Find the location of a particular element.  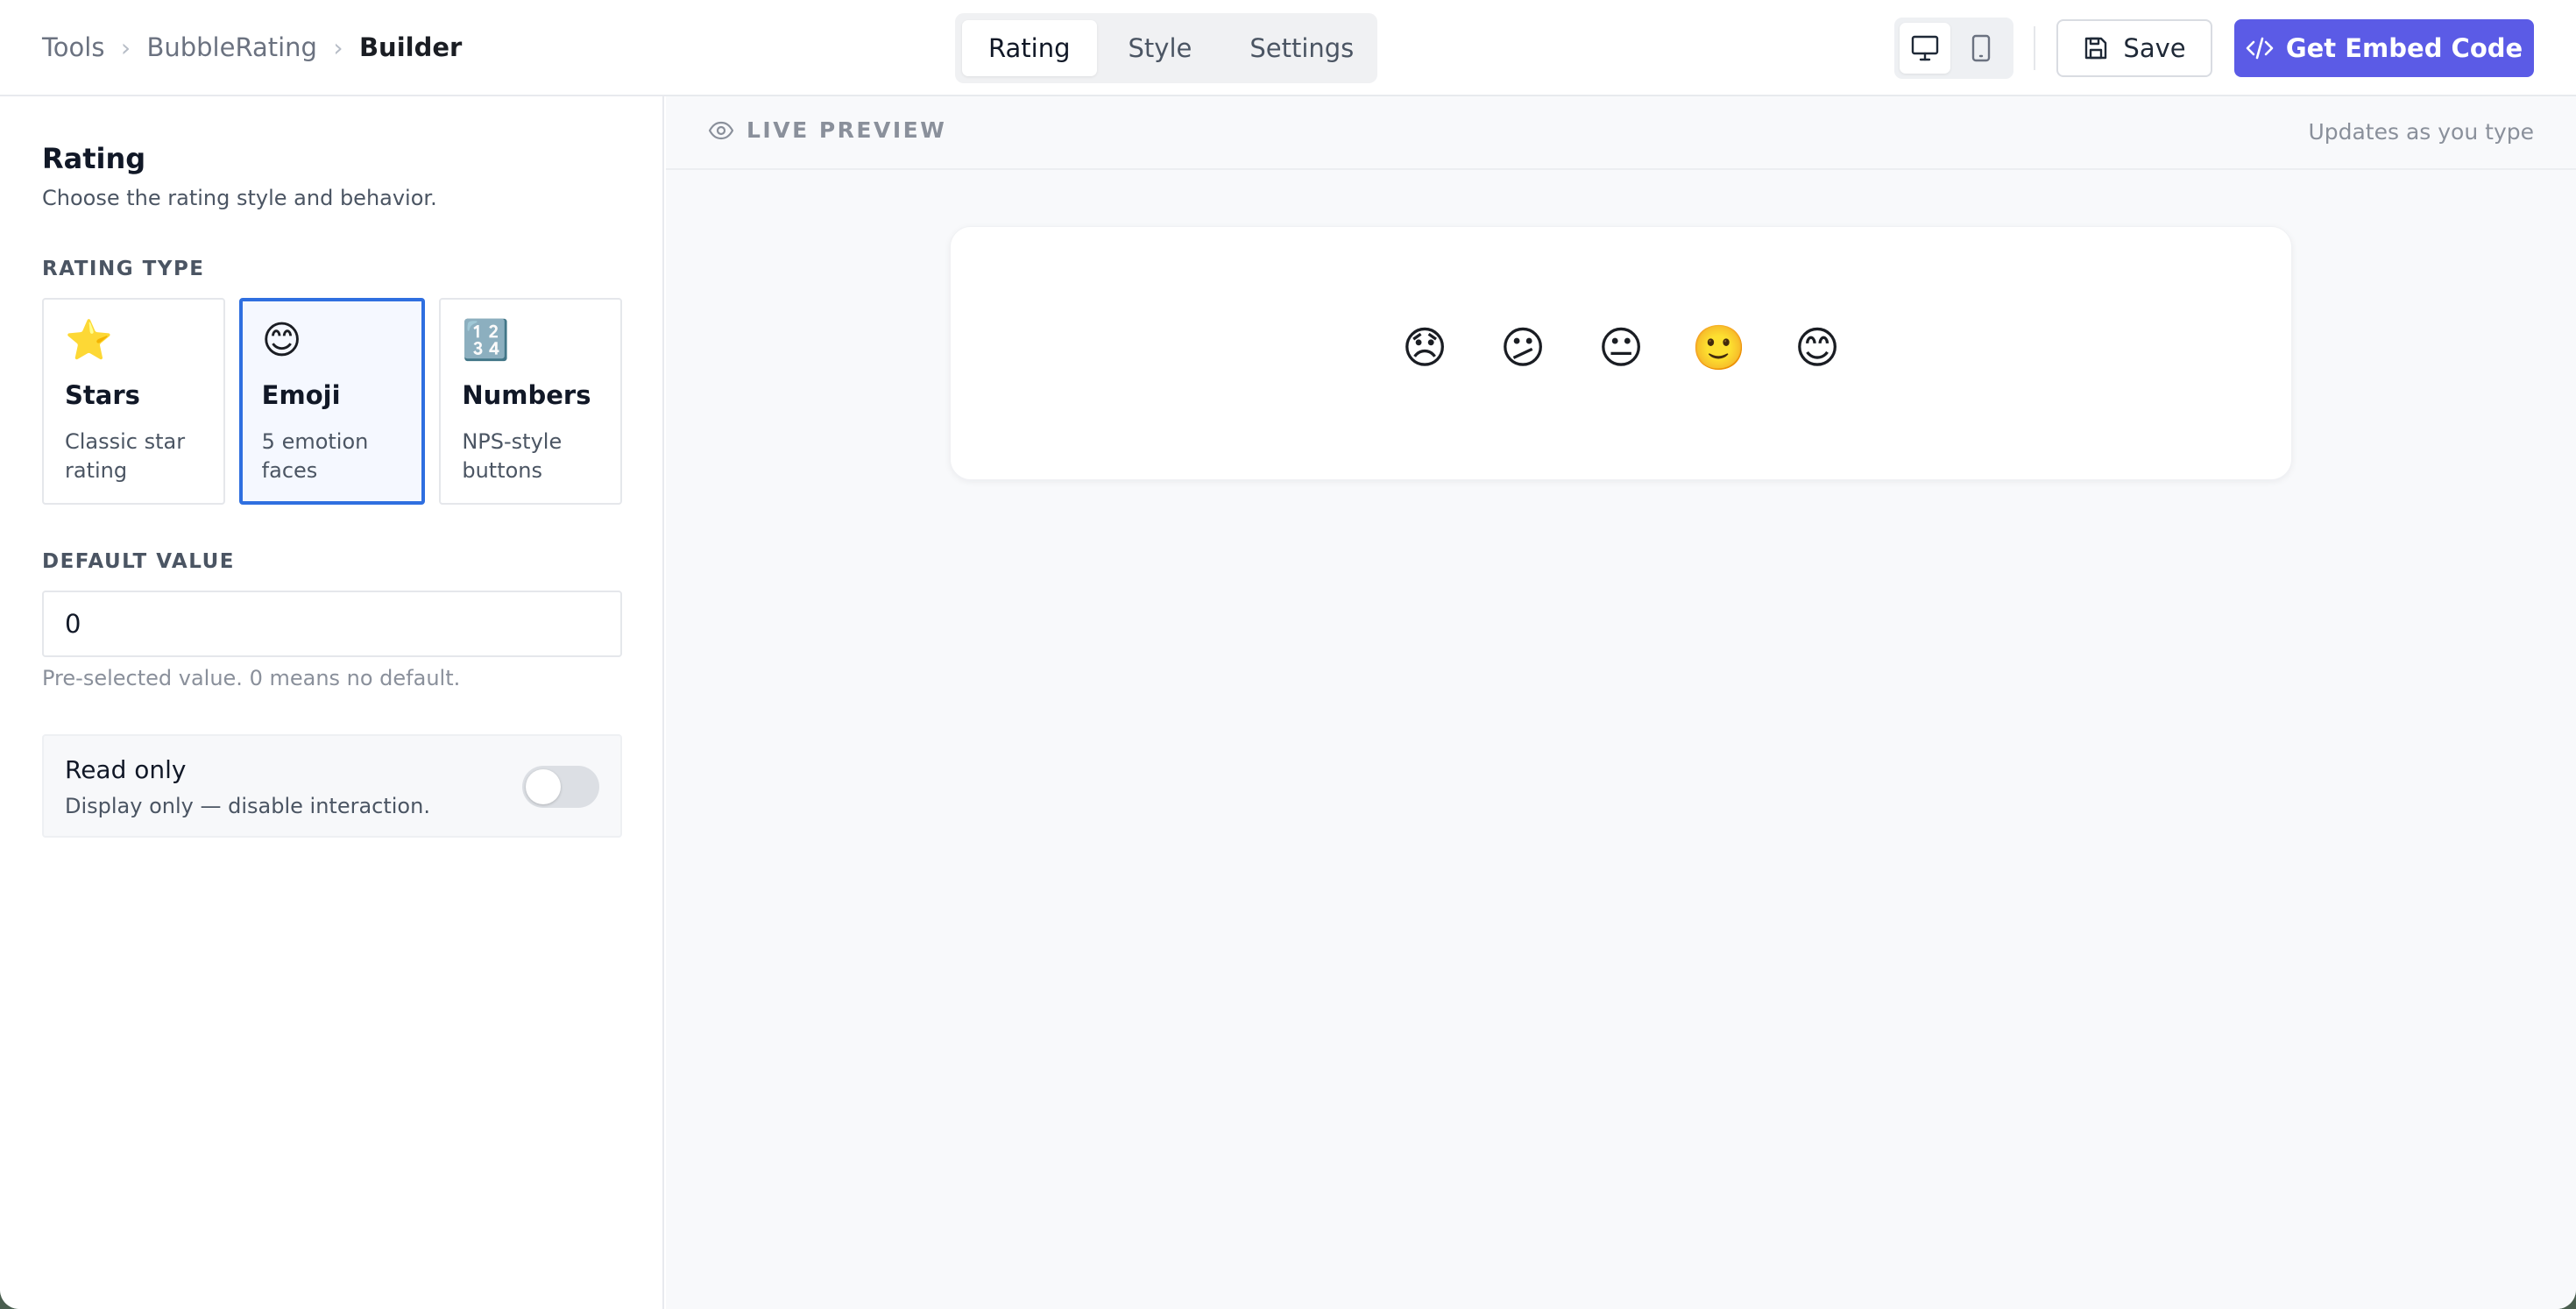

mobile-view-button is located at coordinates (1981, 48).